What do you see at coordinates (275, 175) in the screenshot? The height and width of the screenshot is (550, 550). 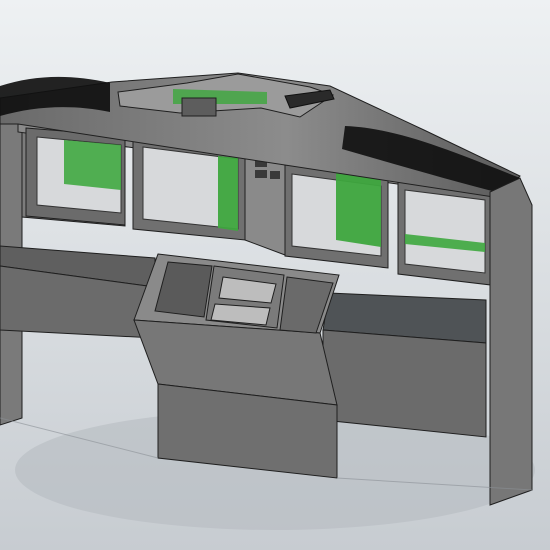 I see `instrument-cutout-c` at bounding box center [275, 175].